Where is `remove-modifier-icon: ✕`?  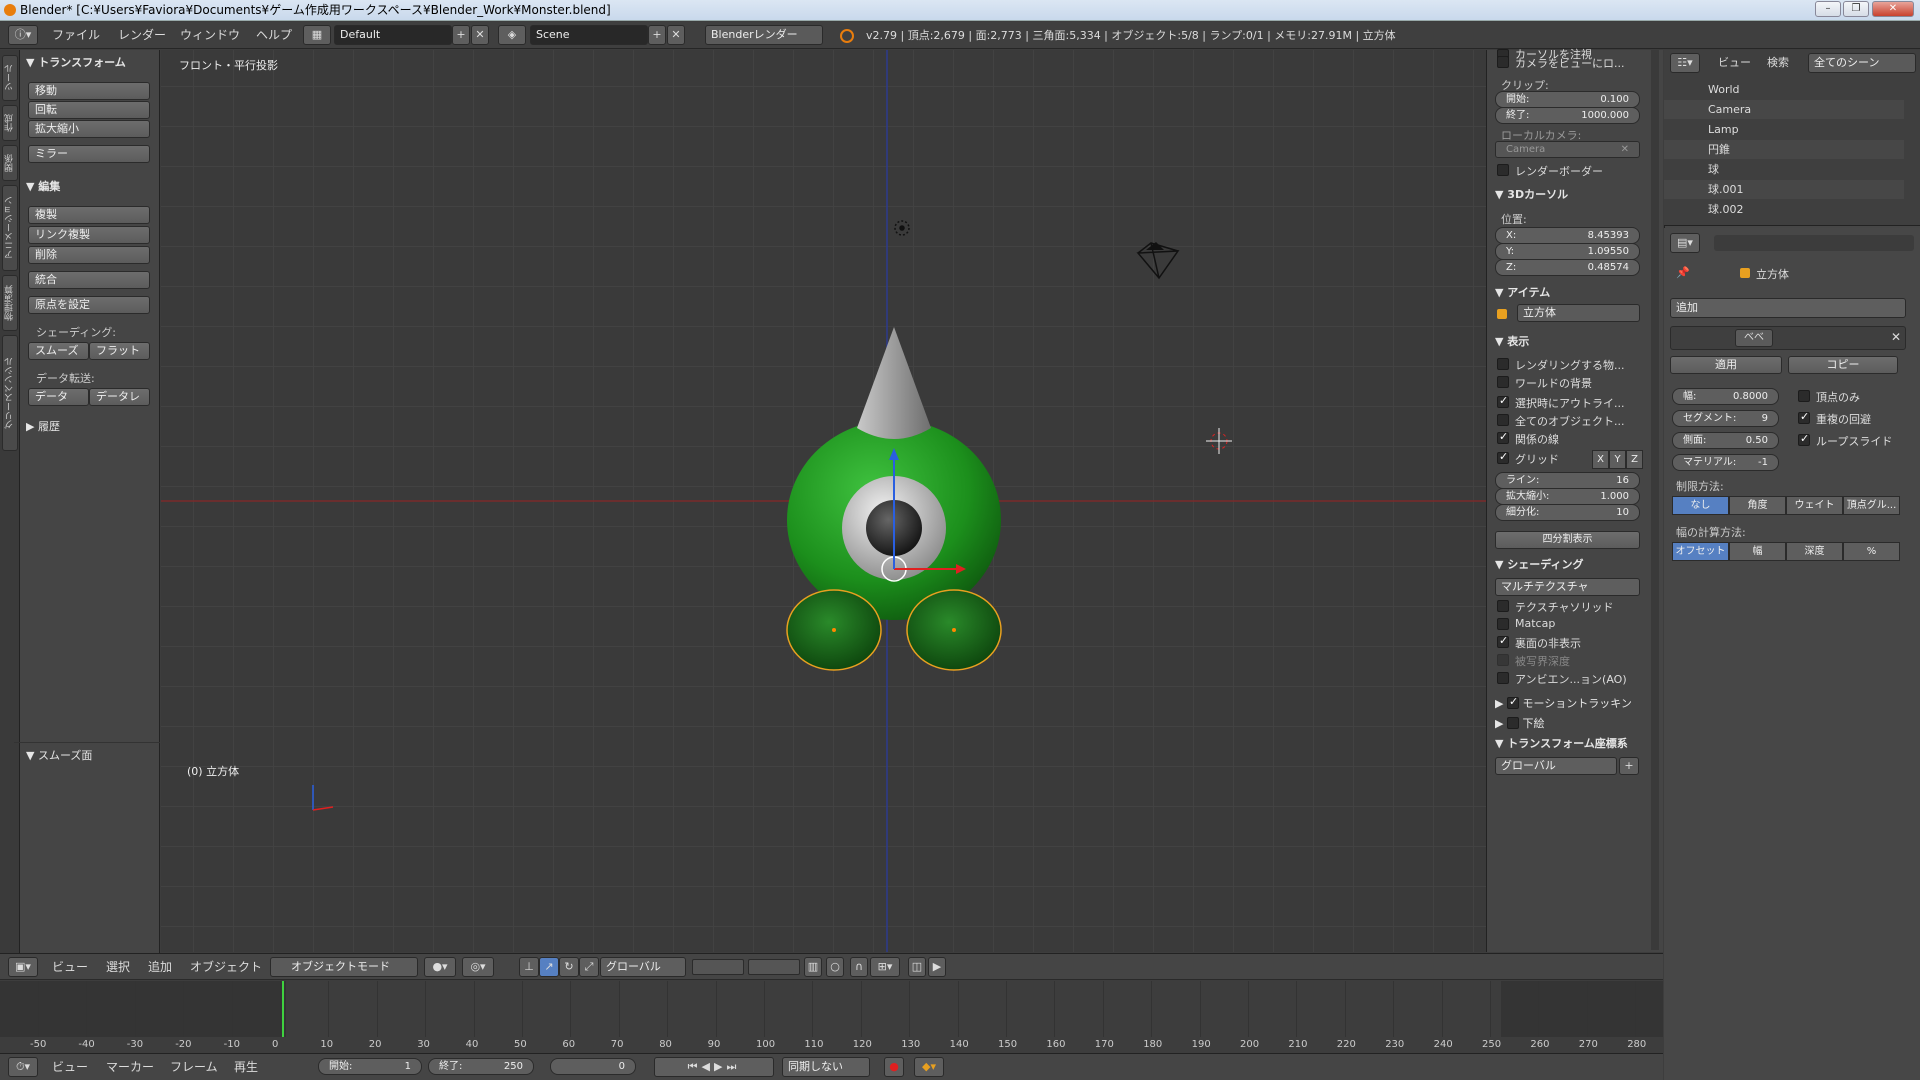
remove-modifier-icon: ✕ is located at coordinates (1896, 337).